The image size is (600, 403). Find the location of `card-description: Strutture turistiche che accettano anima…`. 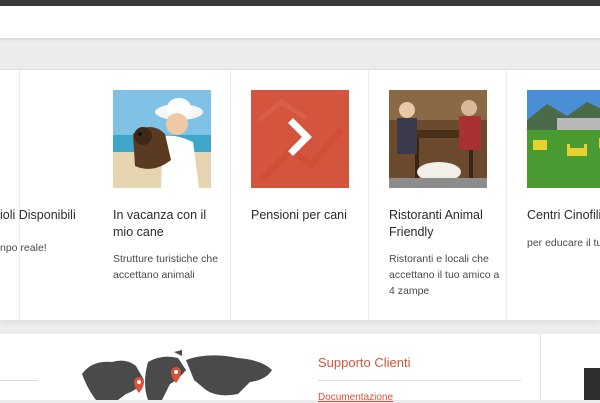

card-description: Strutture turistiche che accettano anima… is located at coordinates (166, 267).